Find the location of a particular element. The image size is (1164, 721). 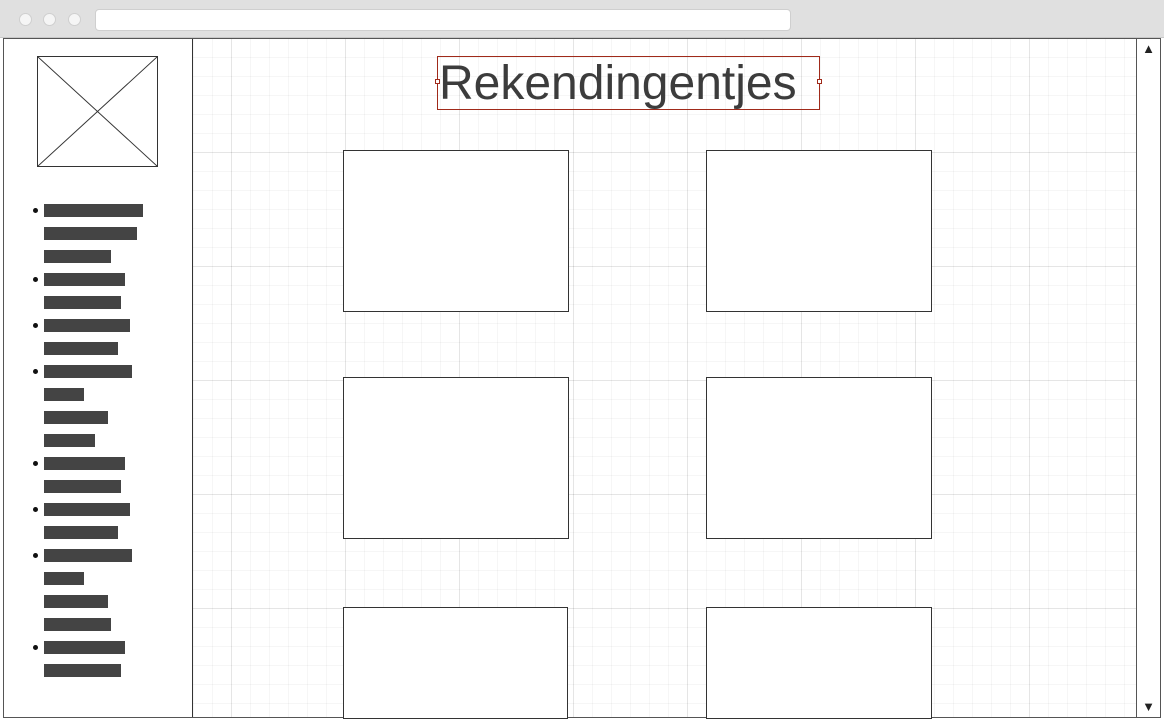

resize-handle-right is located at coordinates (819, 81).